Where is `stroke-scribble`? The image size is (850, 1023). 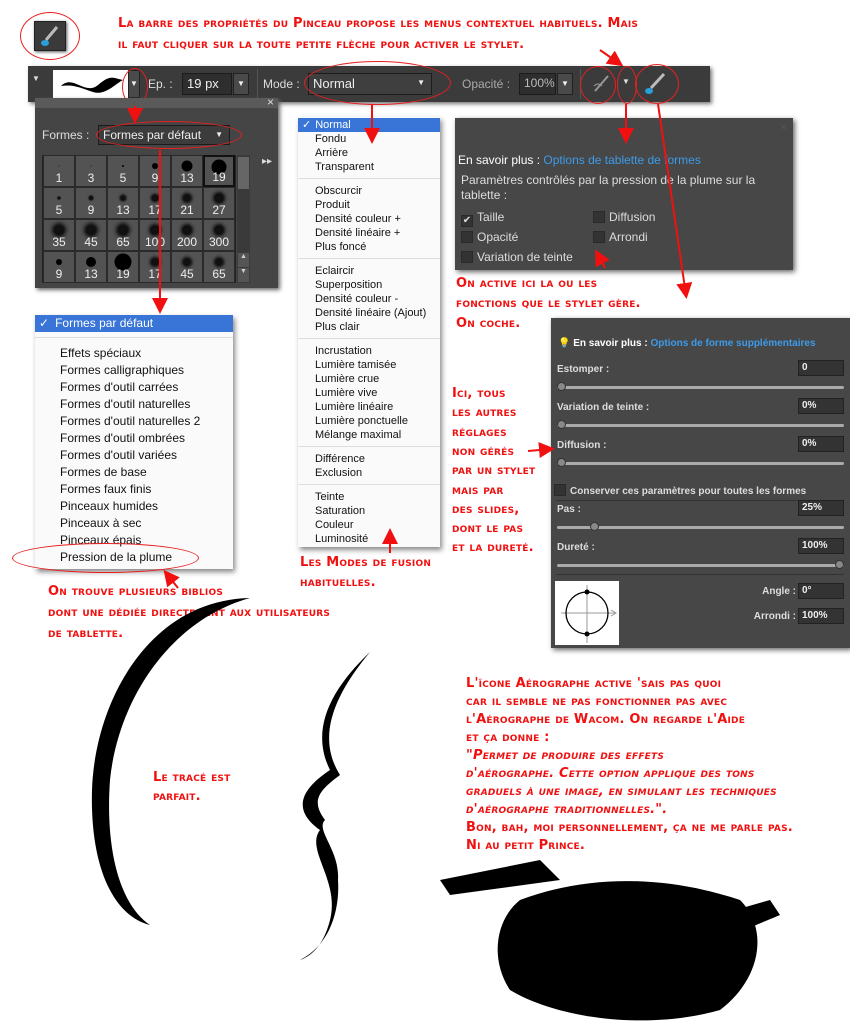
stroke-scribble is located at coordinates (610, 940).